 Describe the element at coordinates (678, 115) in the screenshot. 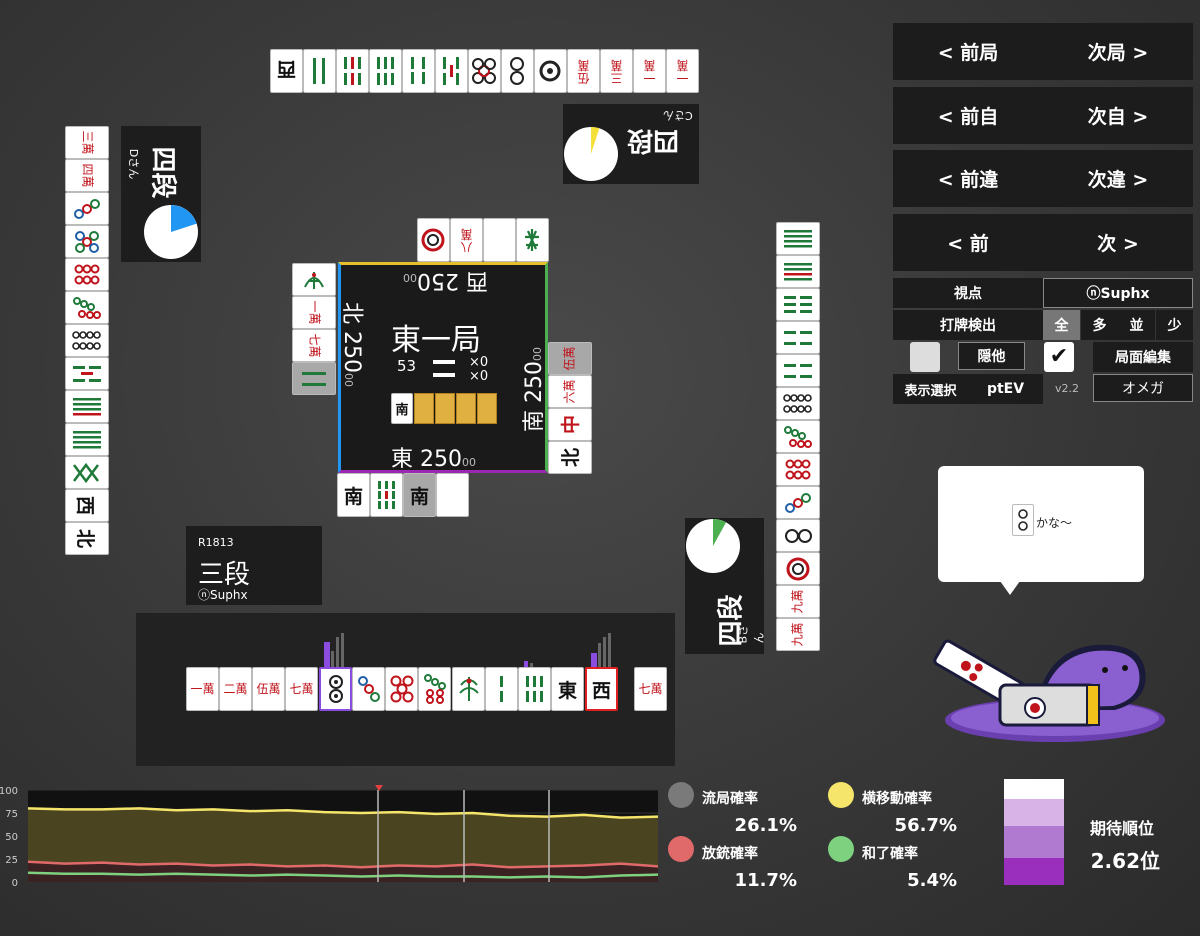

I see `top-player-name: Cさん` at that location.